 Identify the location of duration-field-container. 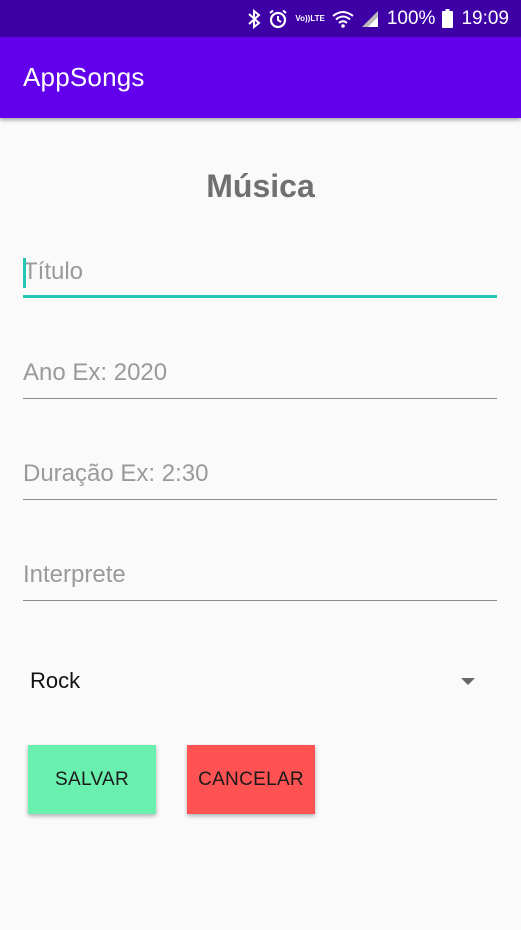
(260, 476).